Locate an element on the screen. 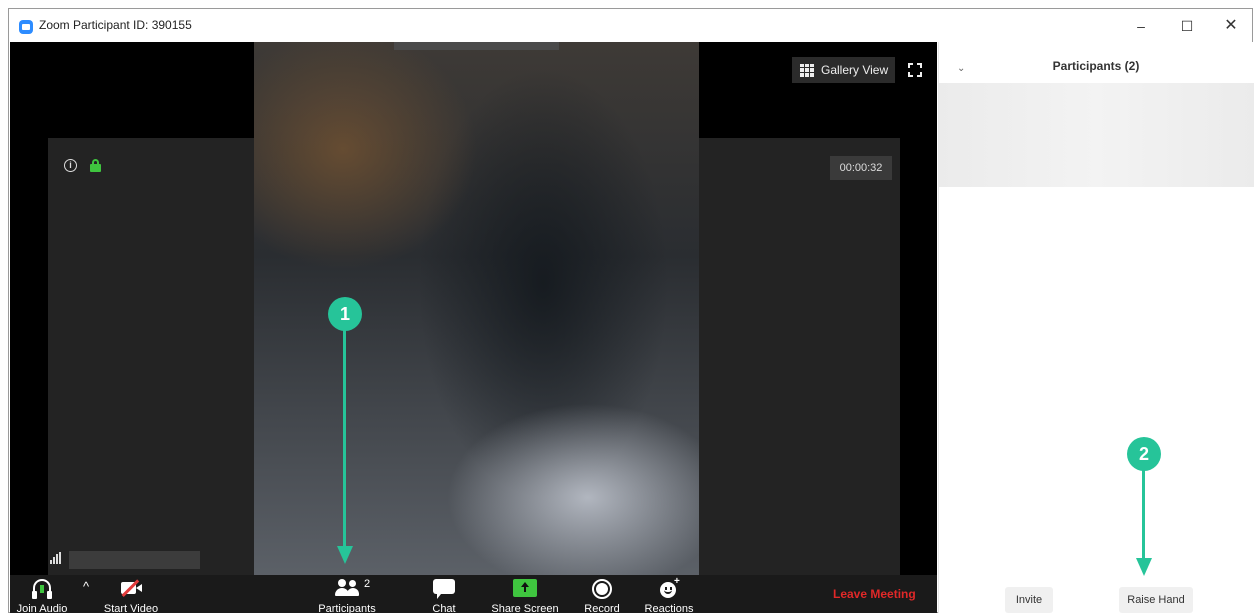 The height and width of the screenshot is (613, 1257). meeting-info-icon: i is located at coordinates (70, 165).